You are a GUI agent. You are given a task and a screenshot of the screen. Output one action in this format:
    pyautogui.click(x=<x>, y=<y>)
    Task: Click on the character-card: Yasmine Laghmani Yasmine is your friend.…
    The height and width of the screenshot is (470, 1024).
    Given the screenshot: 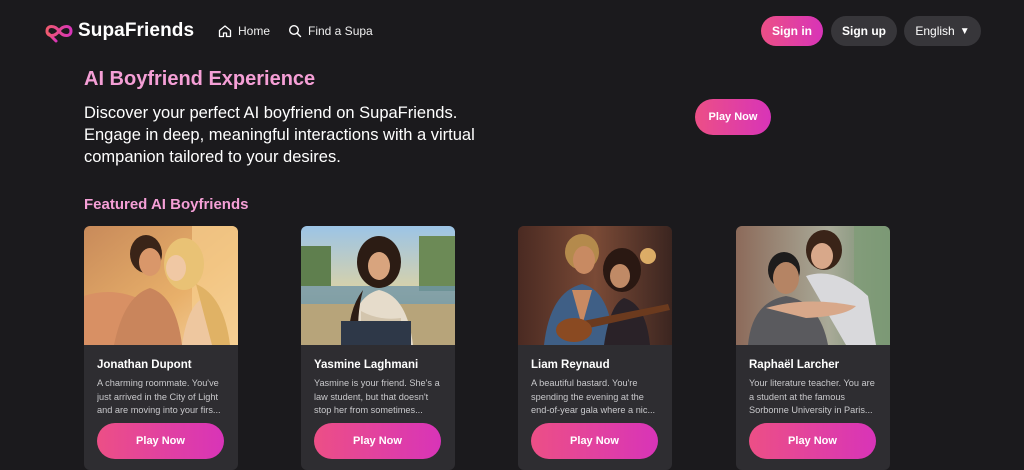 What is the action you would take?
    pyautogui.click(x=378, y=348)
    